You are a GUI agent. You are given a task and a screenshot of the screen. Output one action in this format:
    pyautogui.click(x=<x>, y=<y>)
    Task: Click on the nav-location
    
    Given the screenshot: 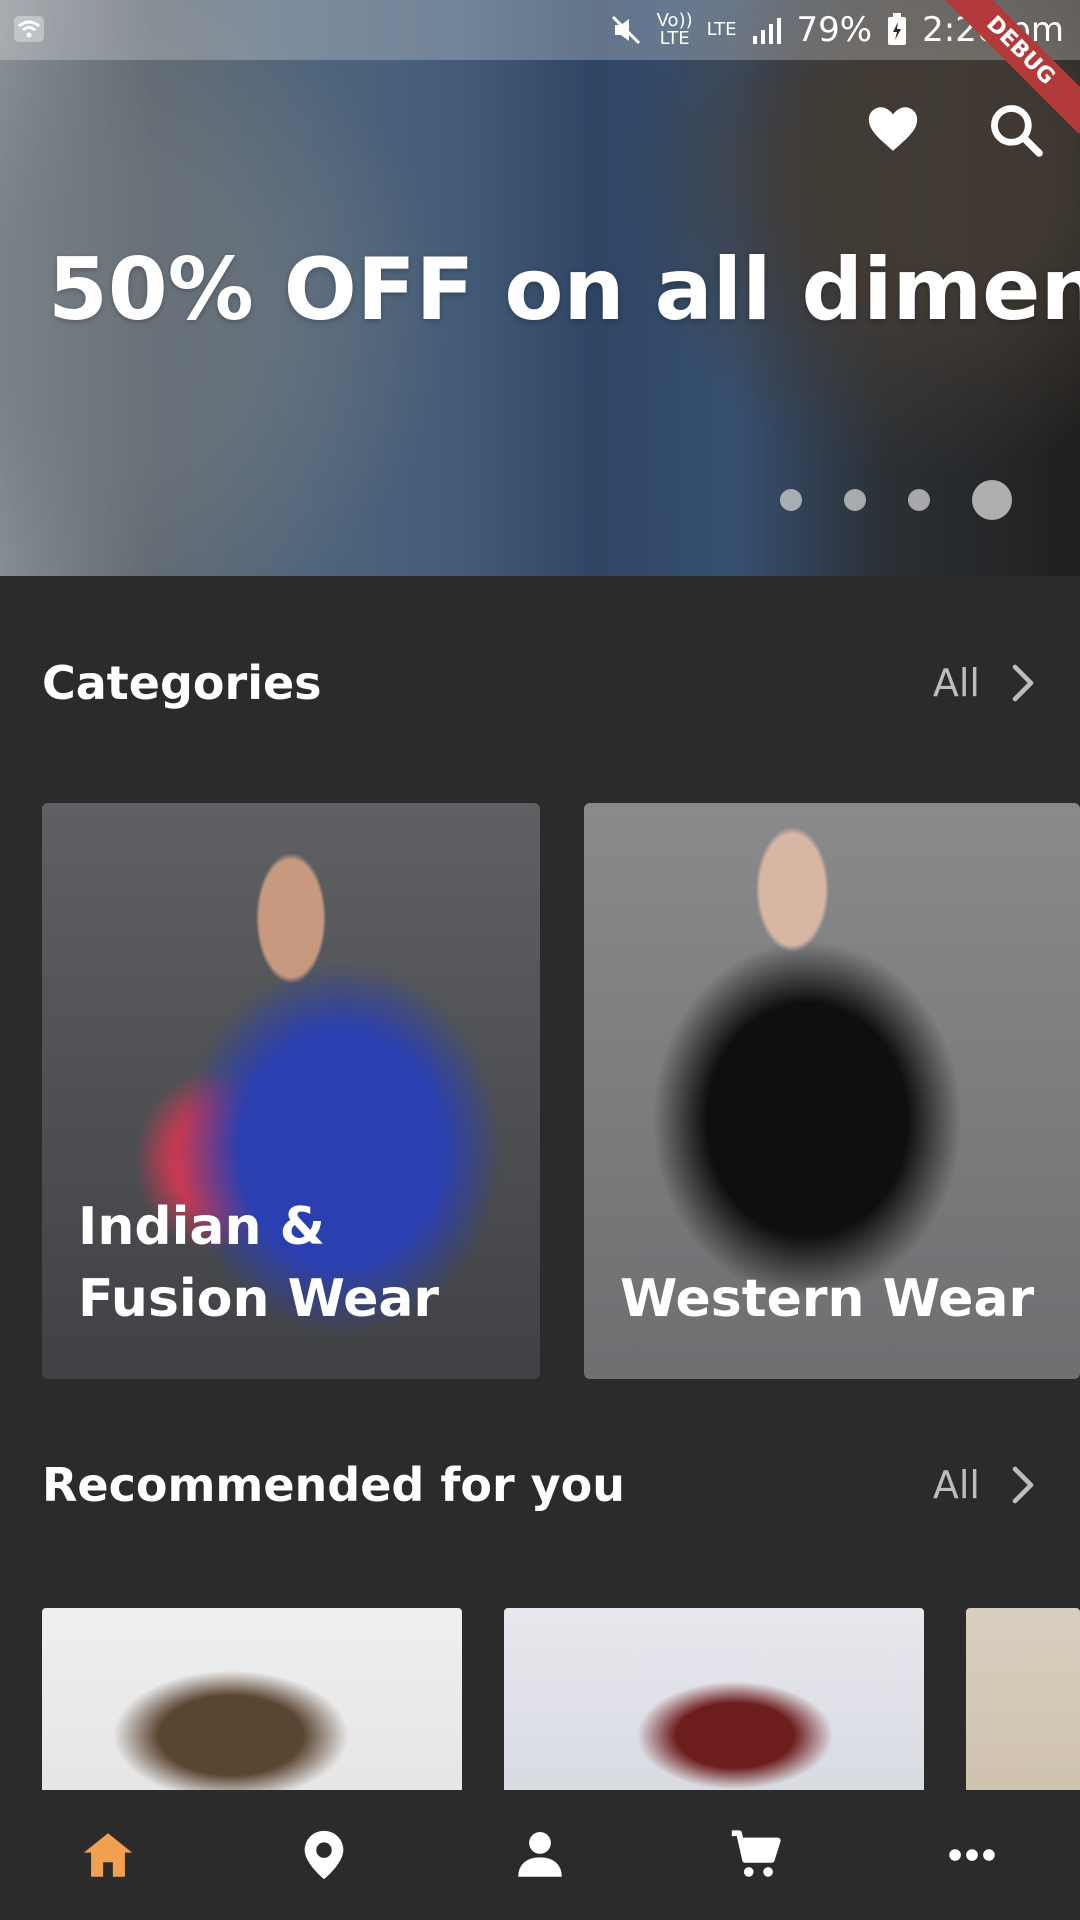 What is the action you would take?
    pyautogui.click(x=324, y=1855)
    